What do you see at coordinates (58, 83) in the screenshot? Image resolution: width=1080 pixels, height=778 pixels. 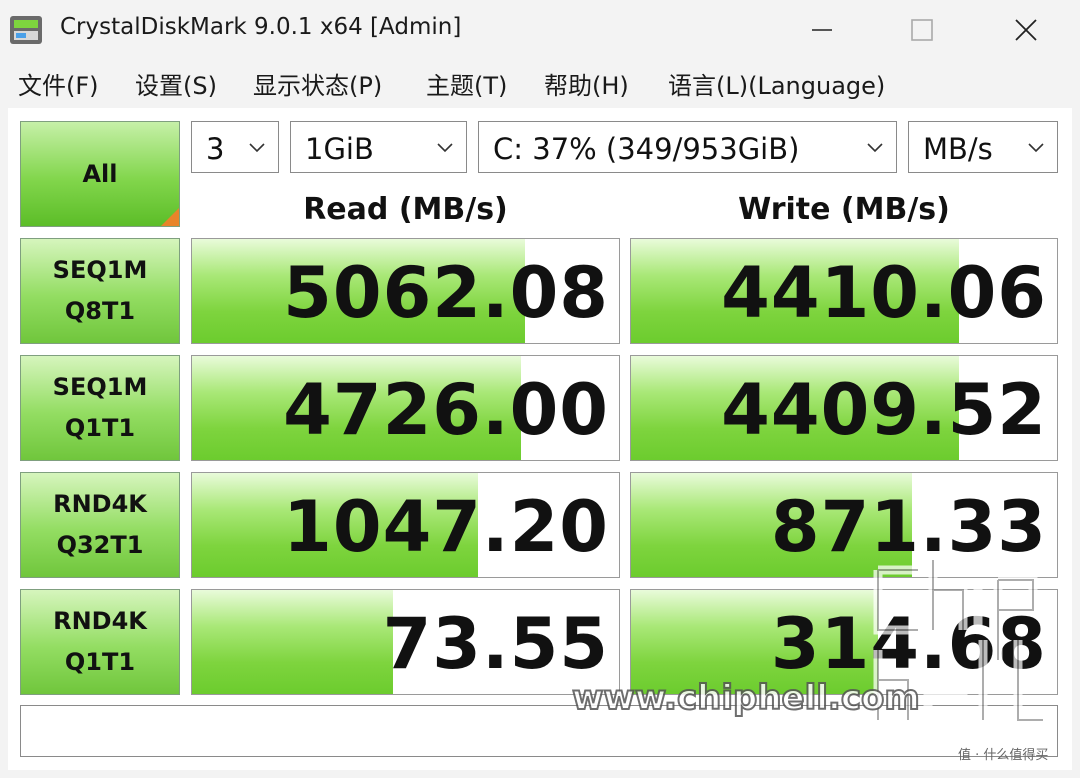 I see `menu-file: 文件(F)` at bounding box center [58, 83].